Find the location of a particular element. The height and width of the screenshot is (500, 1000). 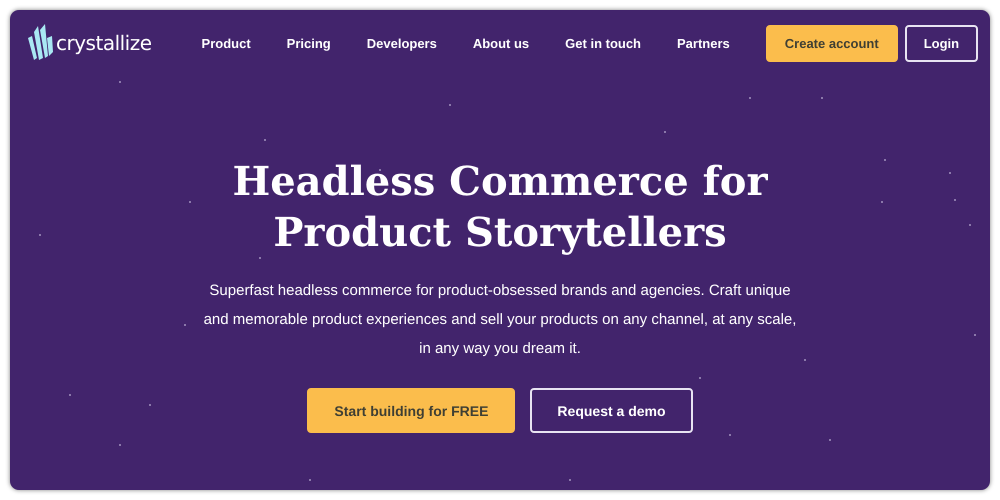

cta-button: Start building for FREE is located at coordinates (411, 410).